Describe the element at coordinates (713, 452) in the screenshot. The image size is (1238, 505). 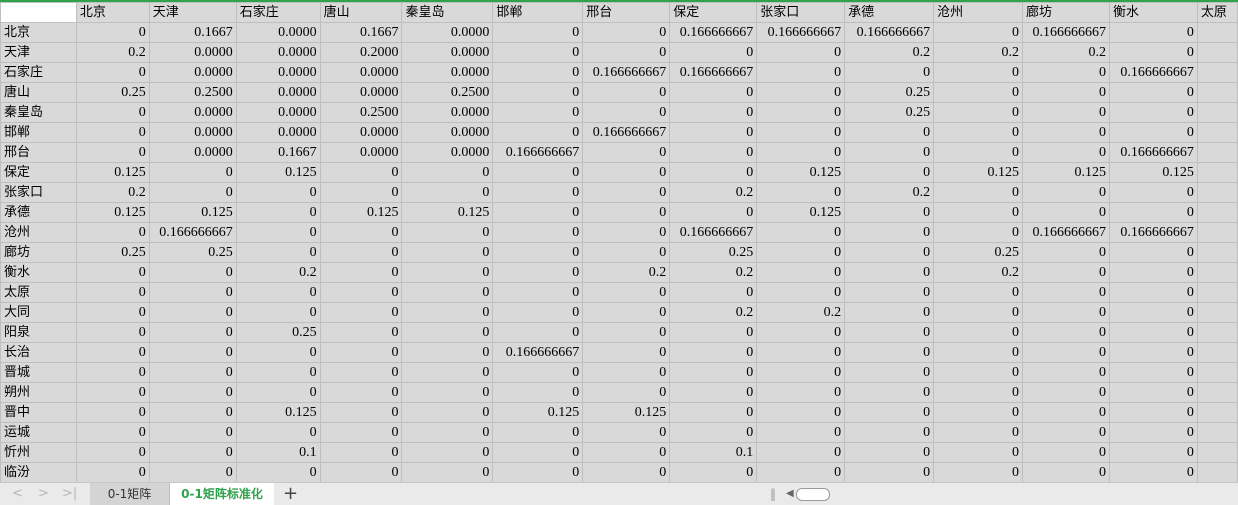
I see `table-cell: 0.1` at that location.